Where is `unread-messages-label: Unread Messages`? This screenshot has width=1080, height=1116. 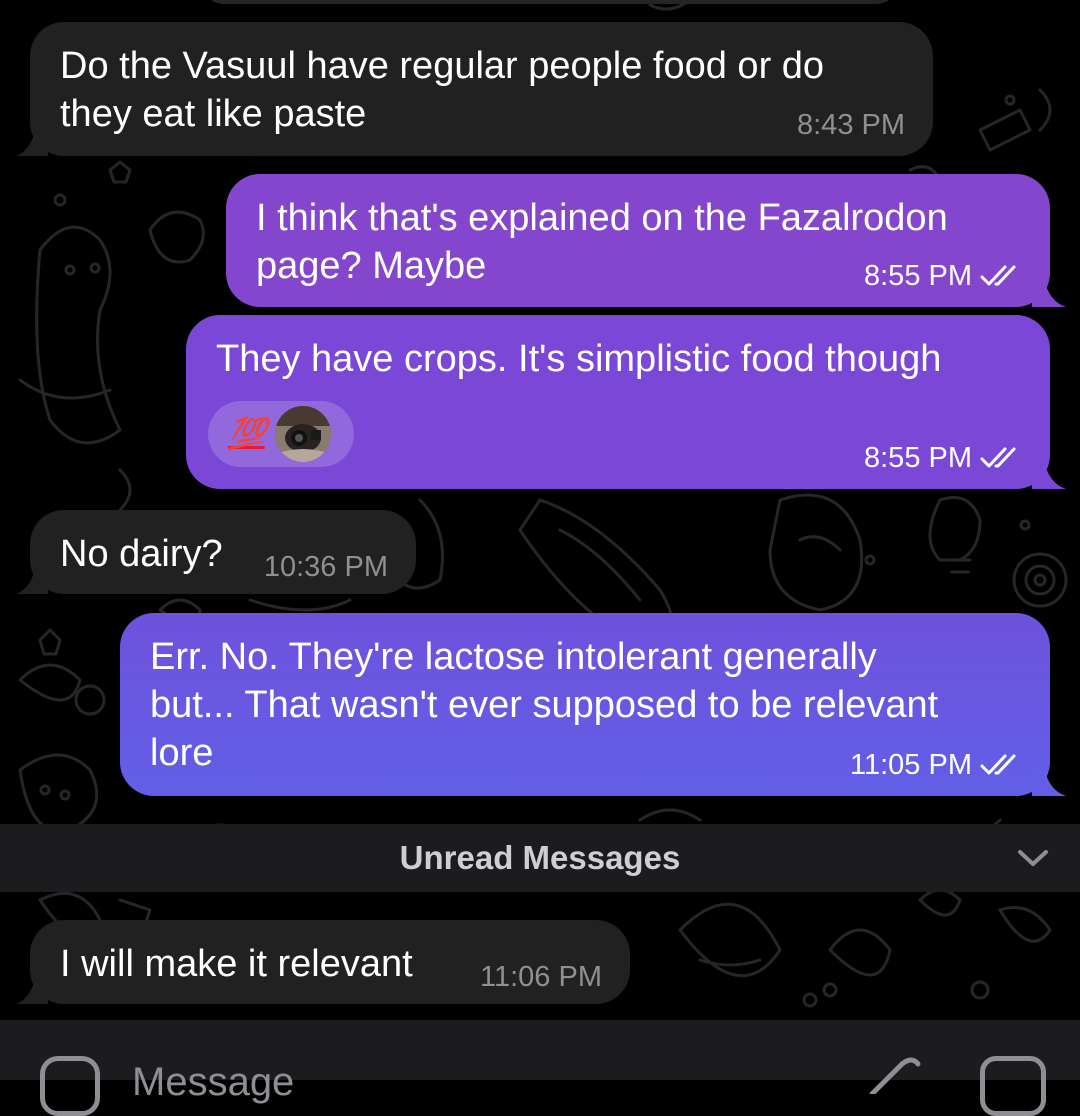
unread-messages-label: Unread Messages is located at coordinates (540, 857).